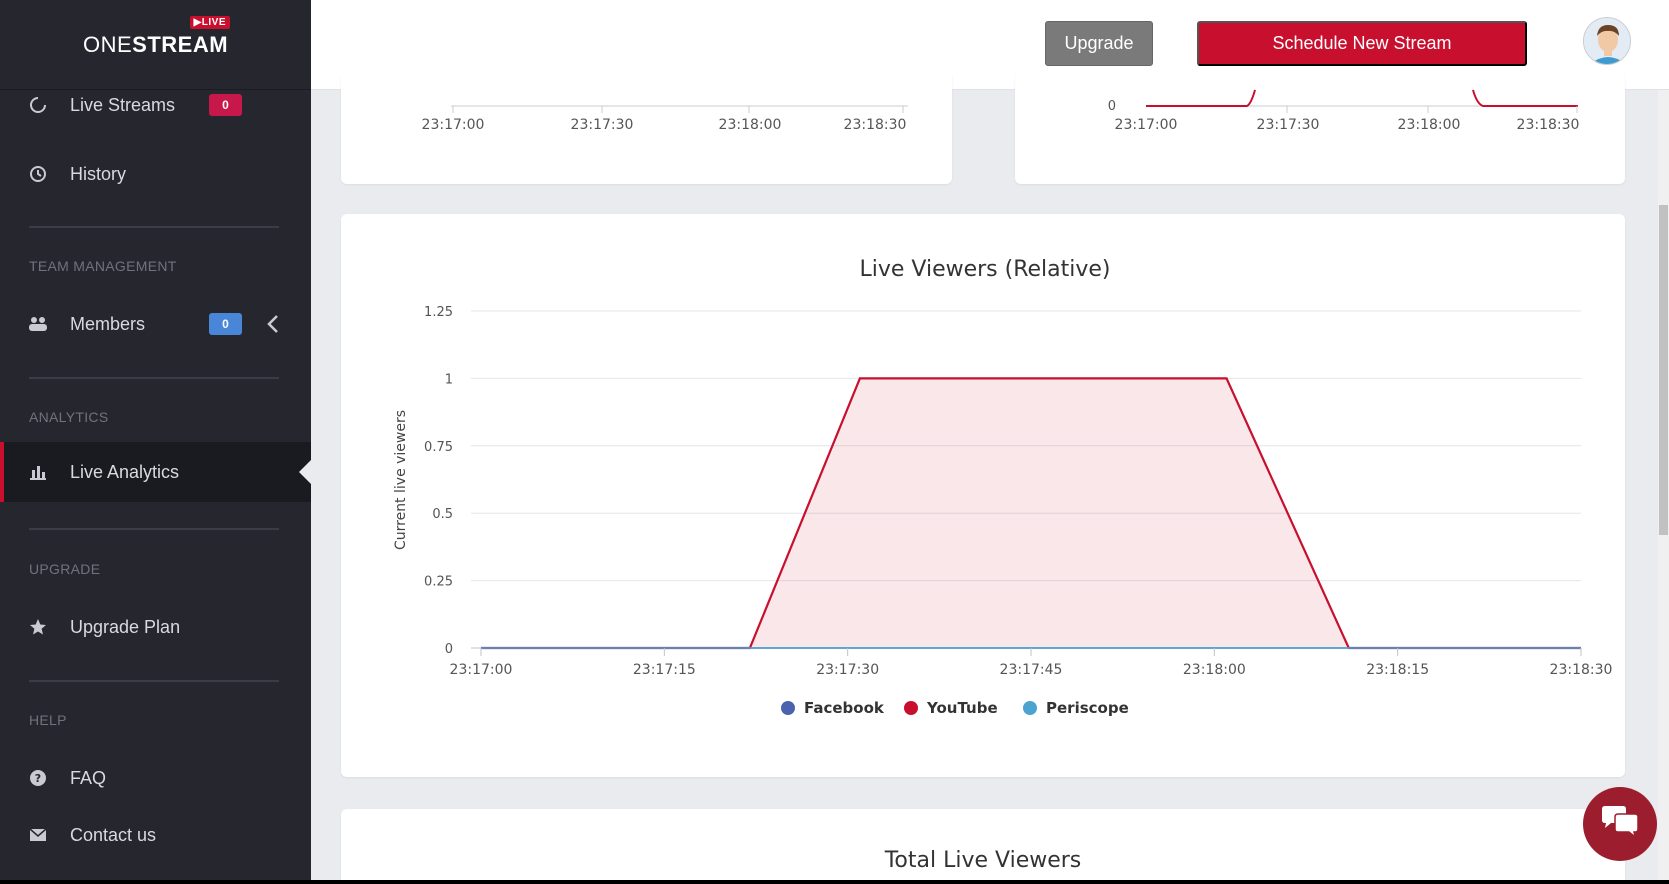  I want to click on sidebar-item-upgrade-plan: Upgrade Plan, so click(155, 627).